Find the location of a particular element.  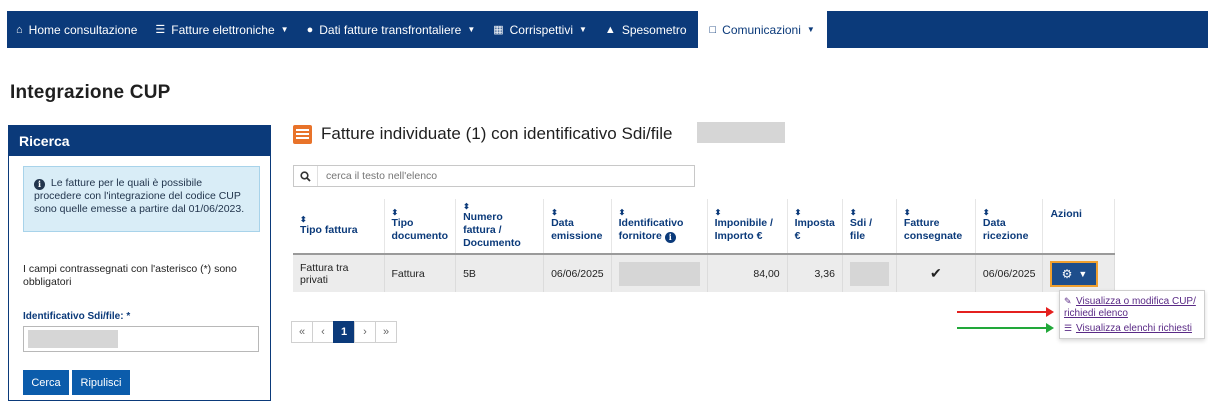

table-filter is located at coordinates (494, 176).